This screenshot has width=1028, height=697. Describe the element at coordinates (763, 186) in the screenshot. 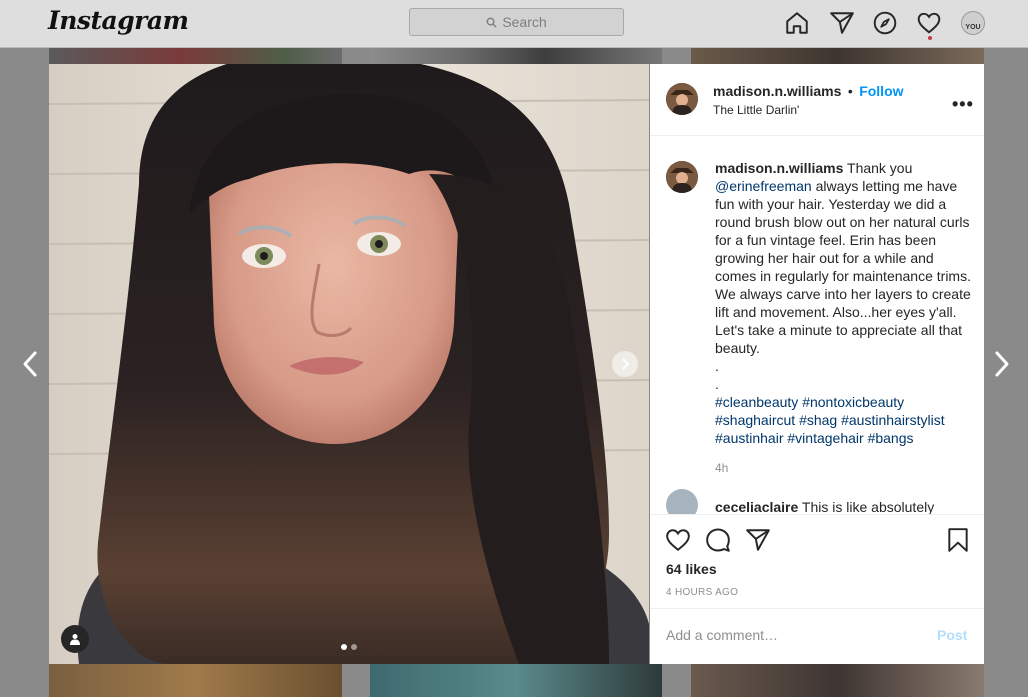

I see `mention-link: @erinefreeman` at that location.